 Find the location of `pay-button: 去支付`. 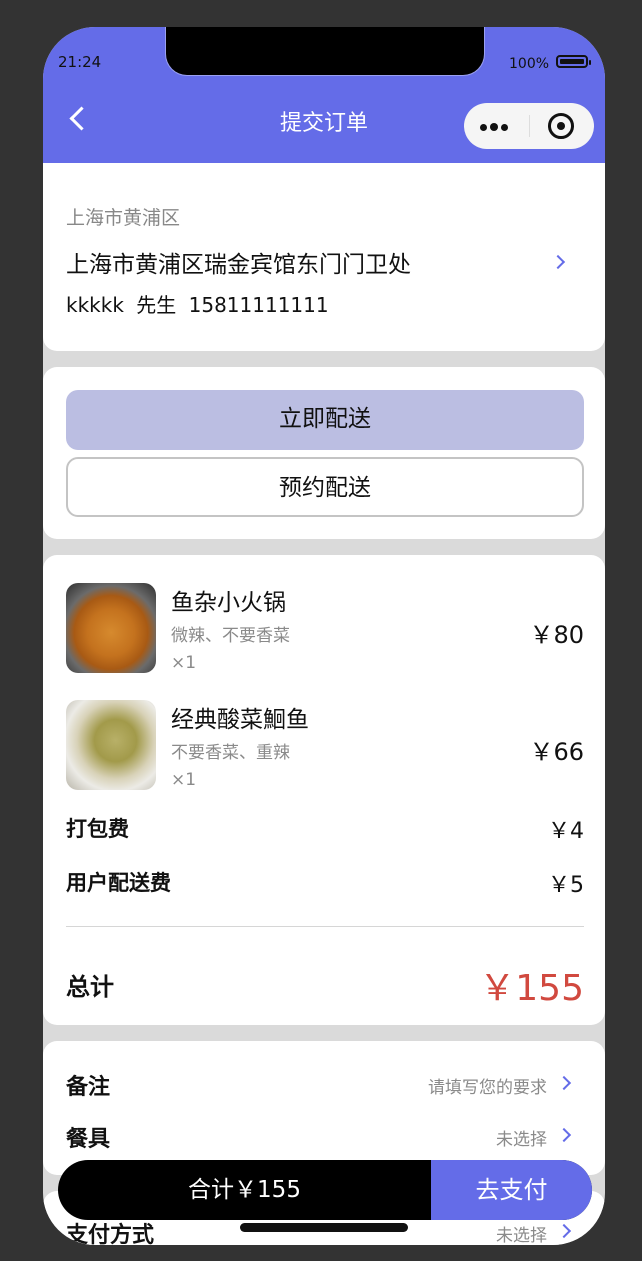

pay-button: 去支付 is located at coordinates (511, 1190).